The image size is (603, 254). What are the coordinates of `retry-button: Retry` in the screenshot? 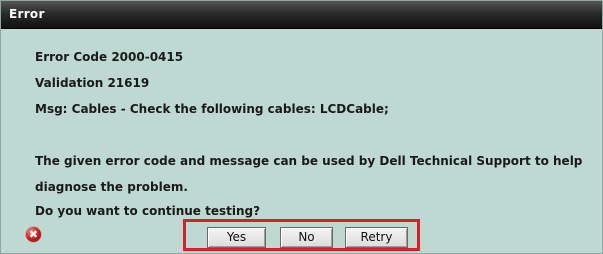 It's located at (376, 237).